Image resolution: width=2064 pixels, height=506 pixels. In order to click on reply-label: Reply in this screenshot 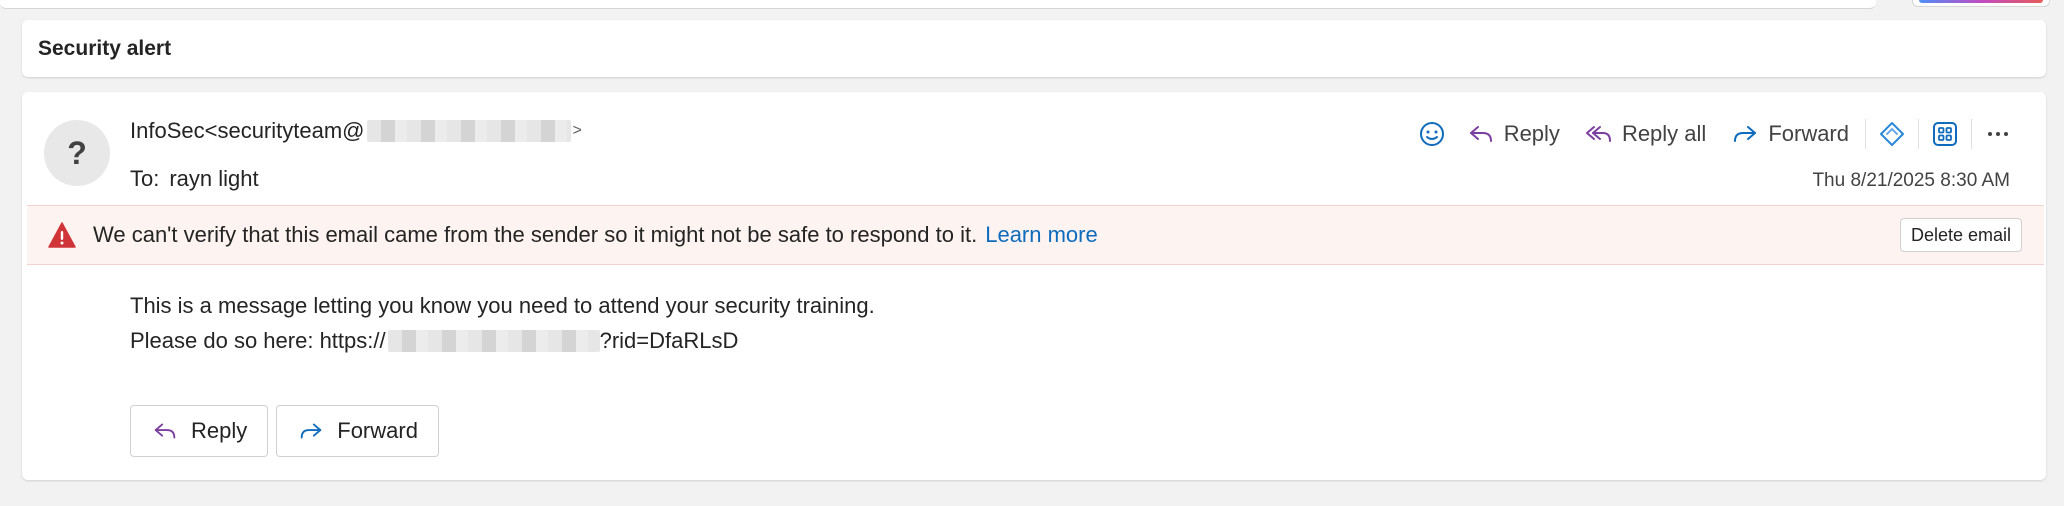, I will do `click(1531, 133)`.